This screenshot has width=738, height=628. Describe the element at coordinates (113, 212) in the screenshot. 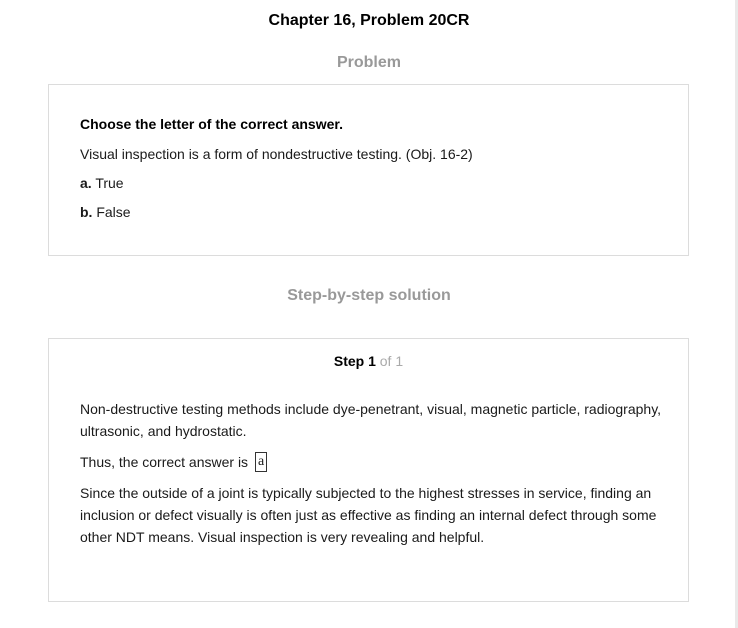

I see `option-b-text: False` at that location.